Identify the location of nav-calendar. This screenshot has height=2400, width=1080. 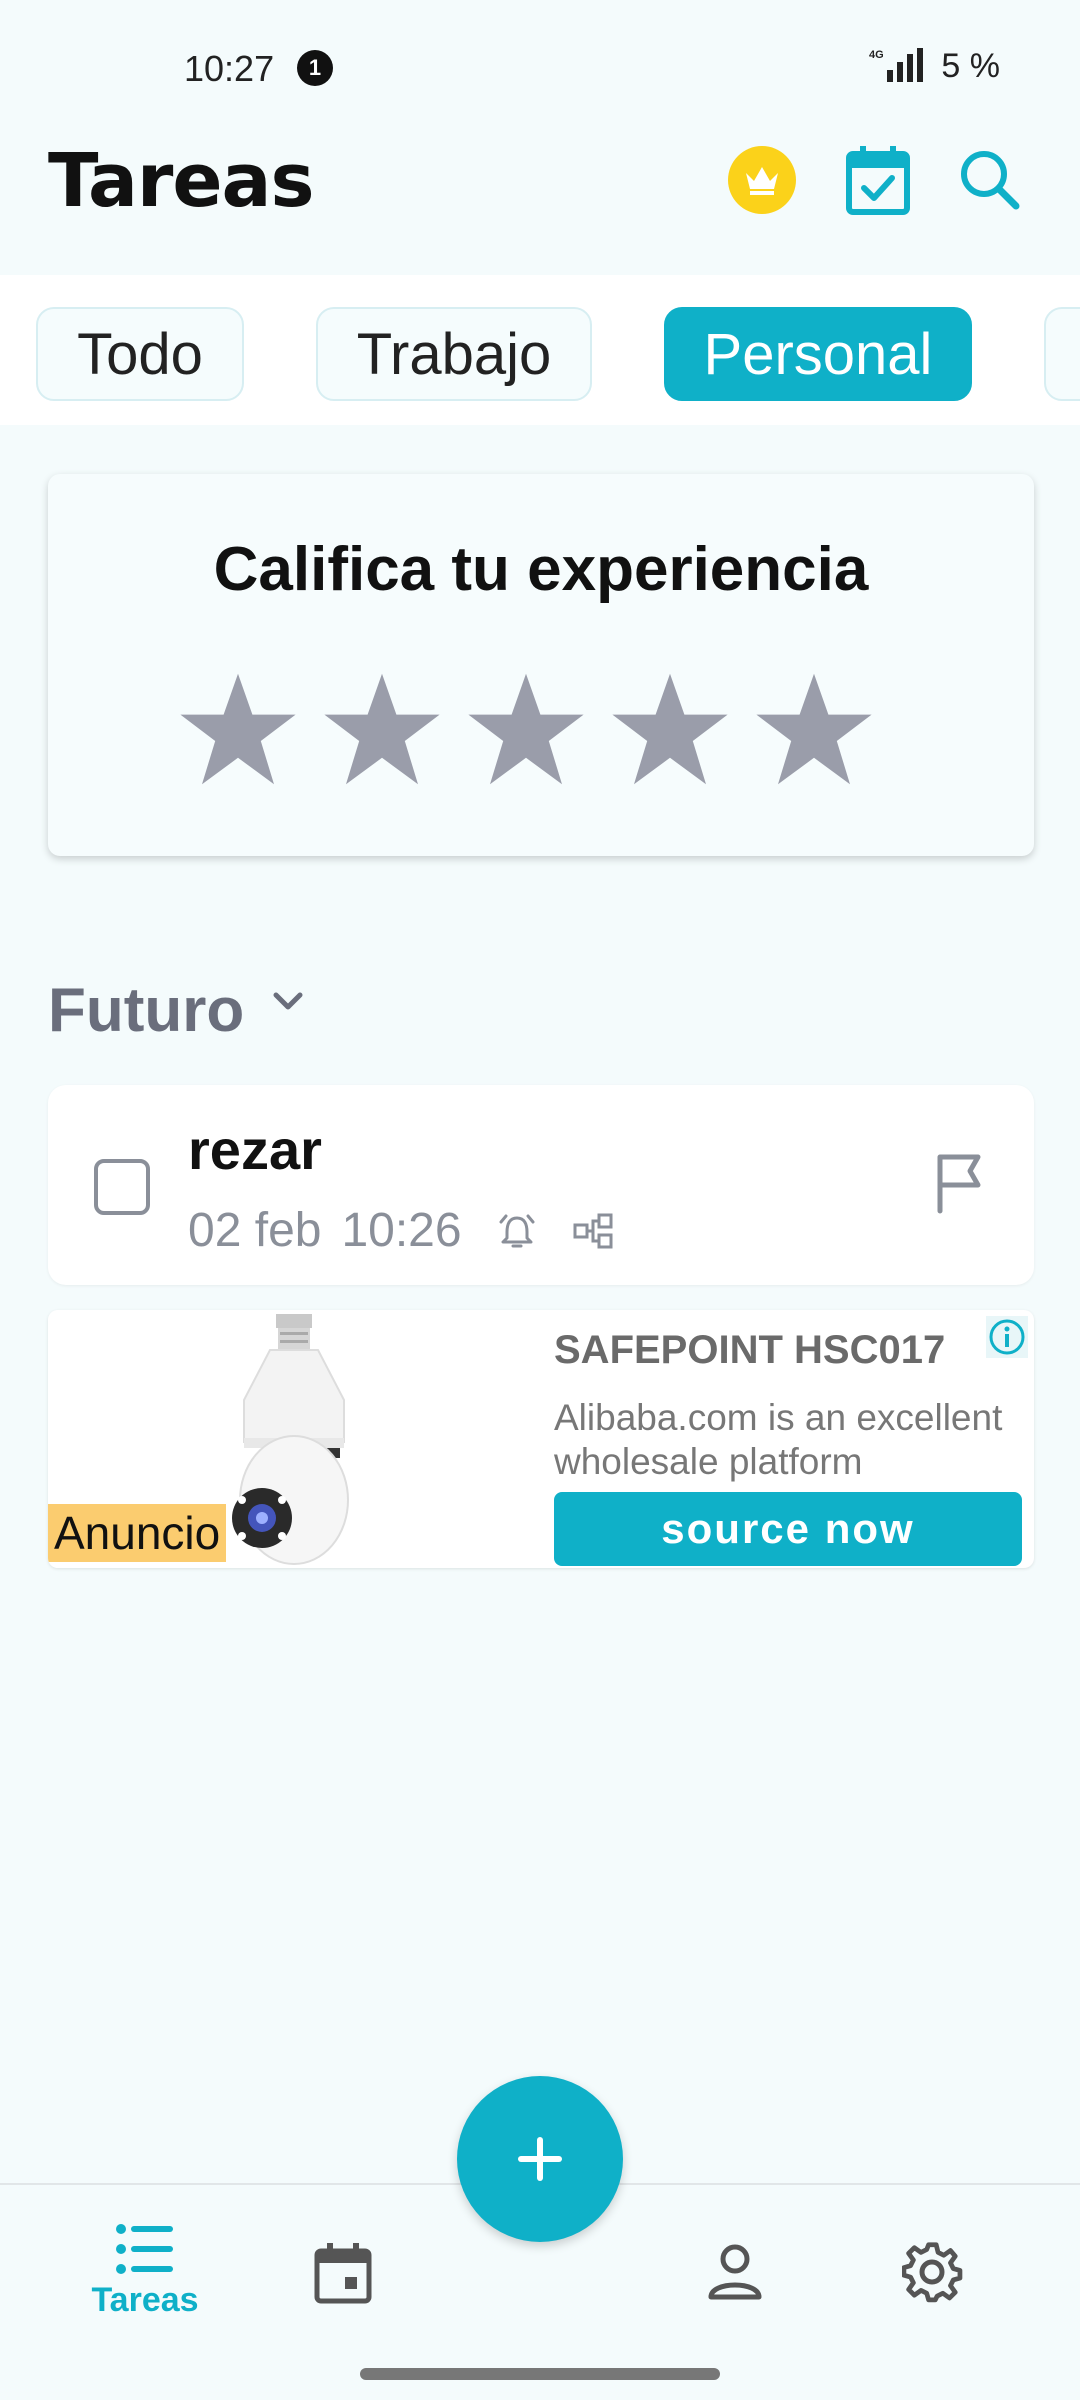
(343, 2274).